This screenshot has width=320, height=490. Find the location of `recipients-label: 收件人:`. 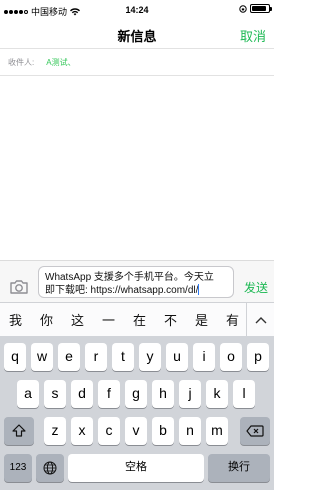

recipients-label: 收件人: is located at coordinates (21, 62).